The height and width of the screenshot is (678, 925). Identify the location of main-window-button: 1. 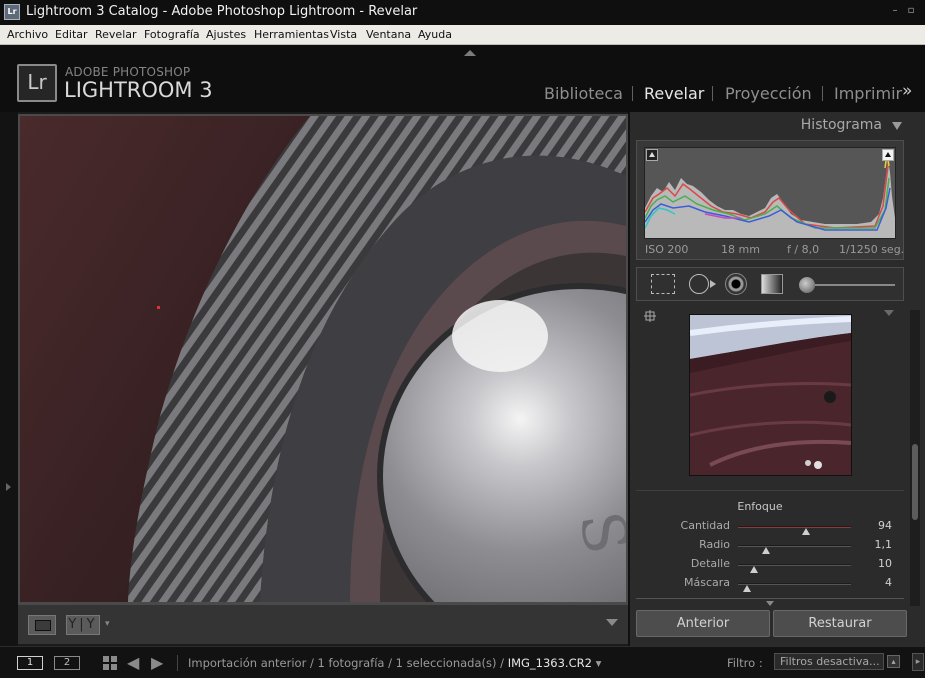
(30, 663).